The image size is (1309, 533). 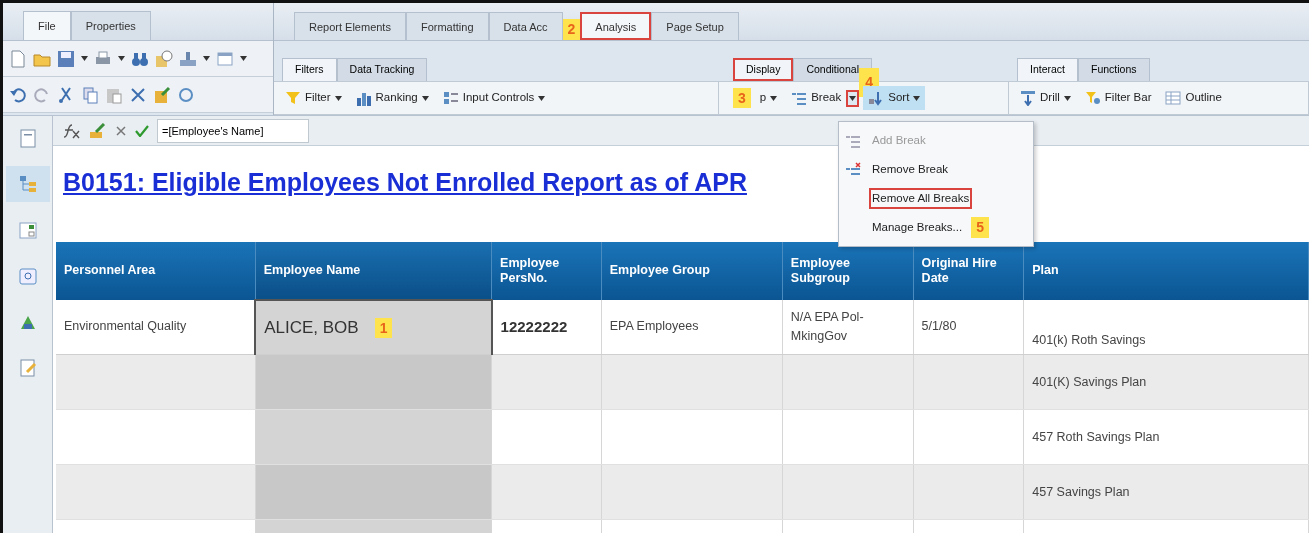 I want to click on copy-icon, so click(x=90, y=94).